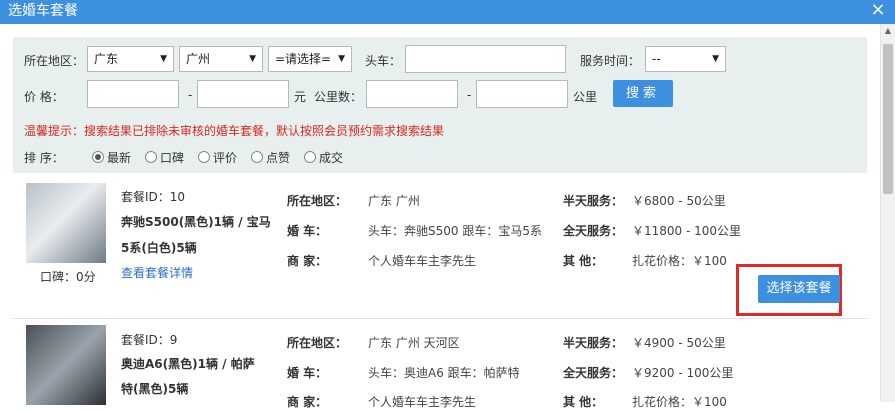  I want to click on package-half-day: ￥6800 - 50公里, so click(679, 201).